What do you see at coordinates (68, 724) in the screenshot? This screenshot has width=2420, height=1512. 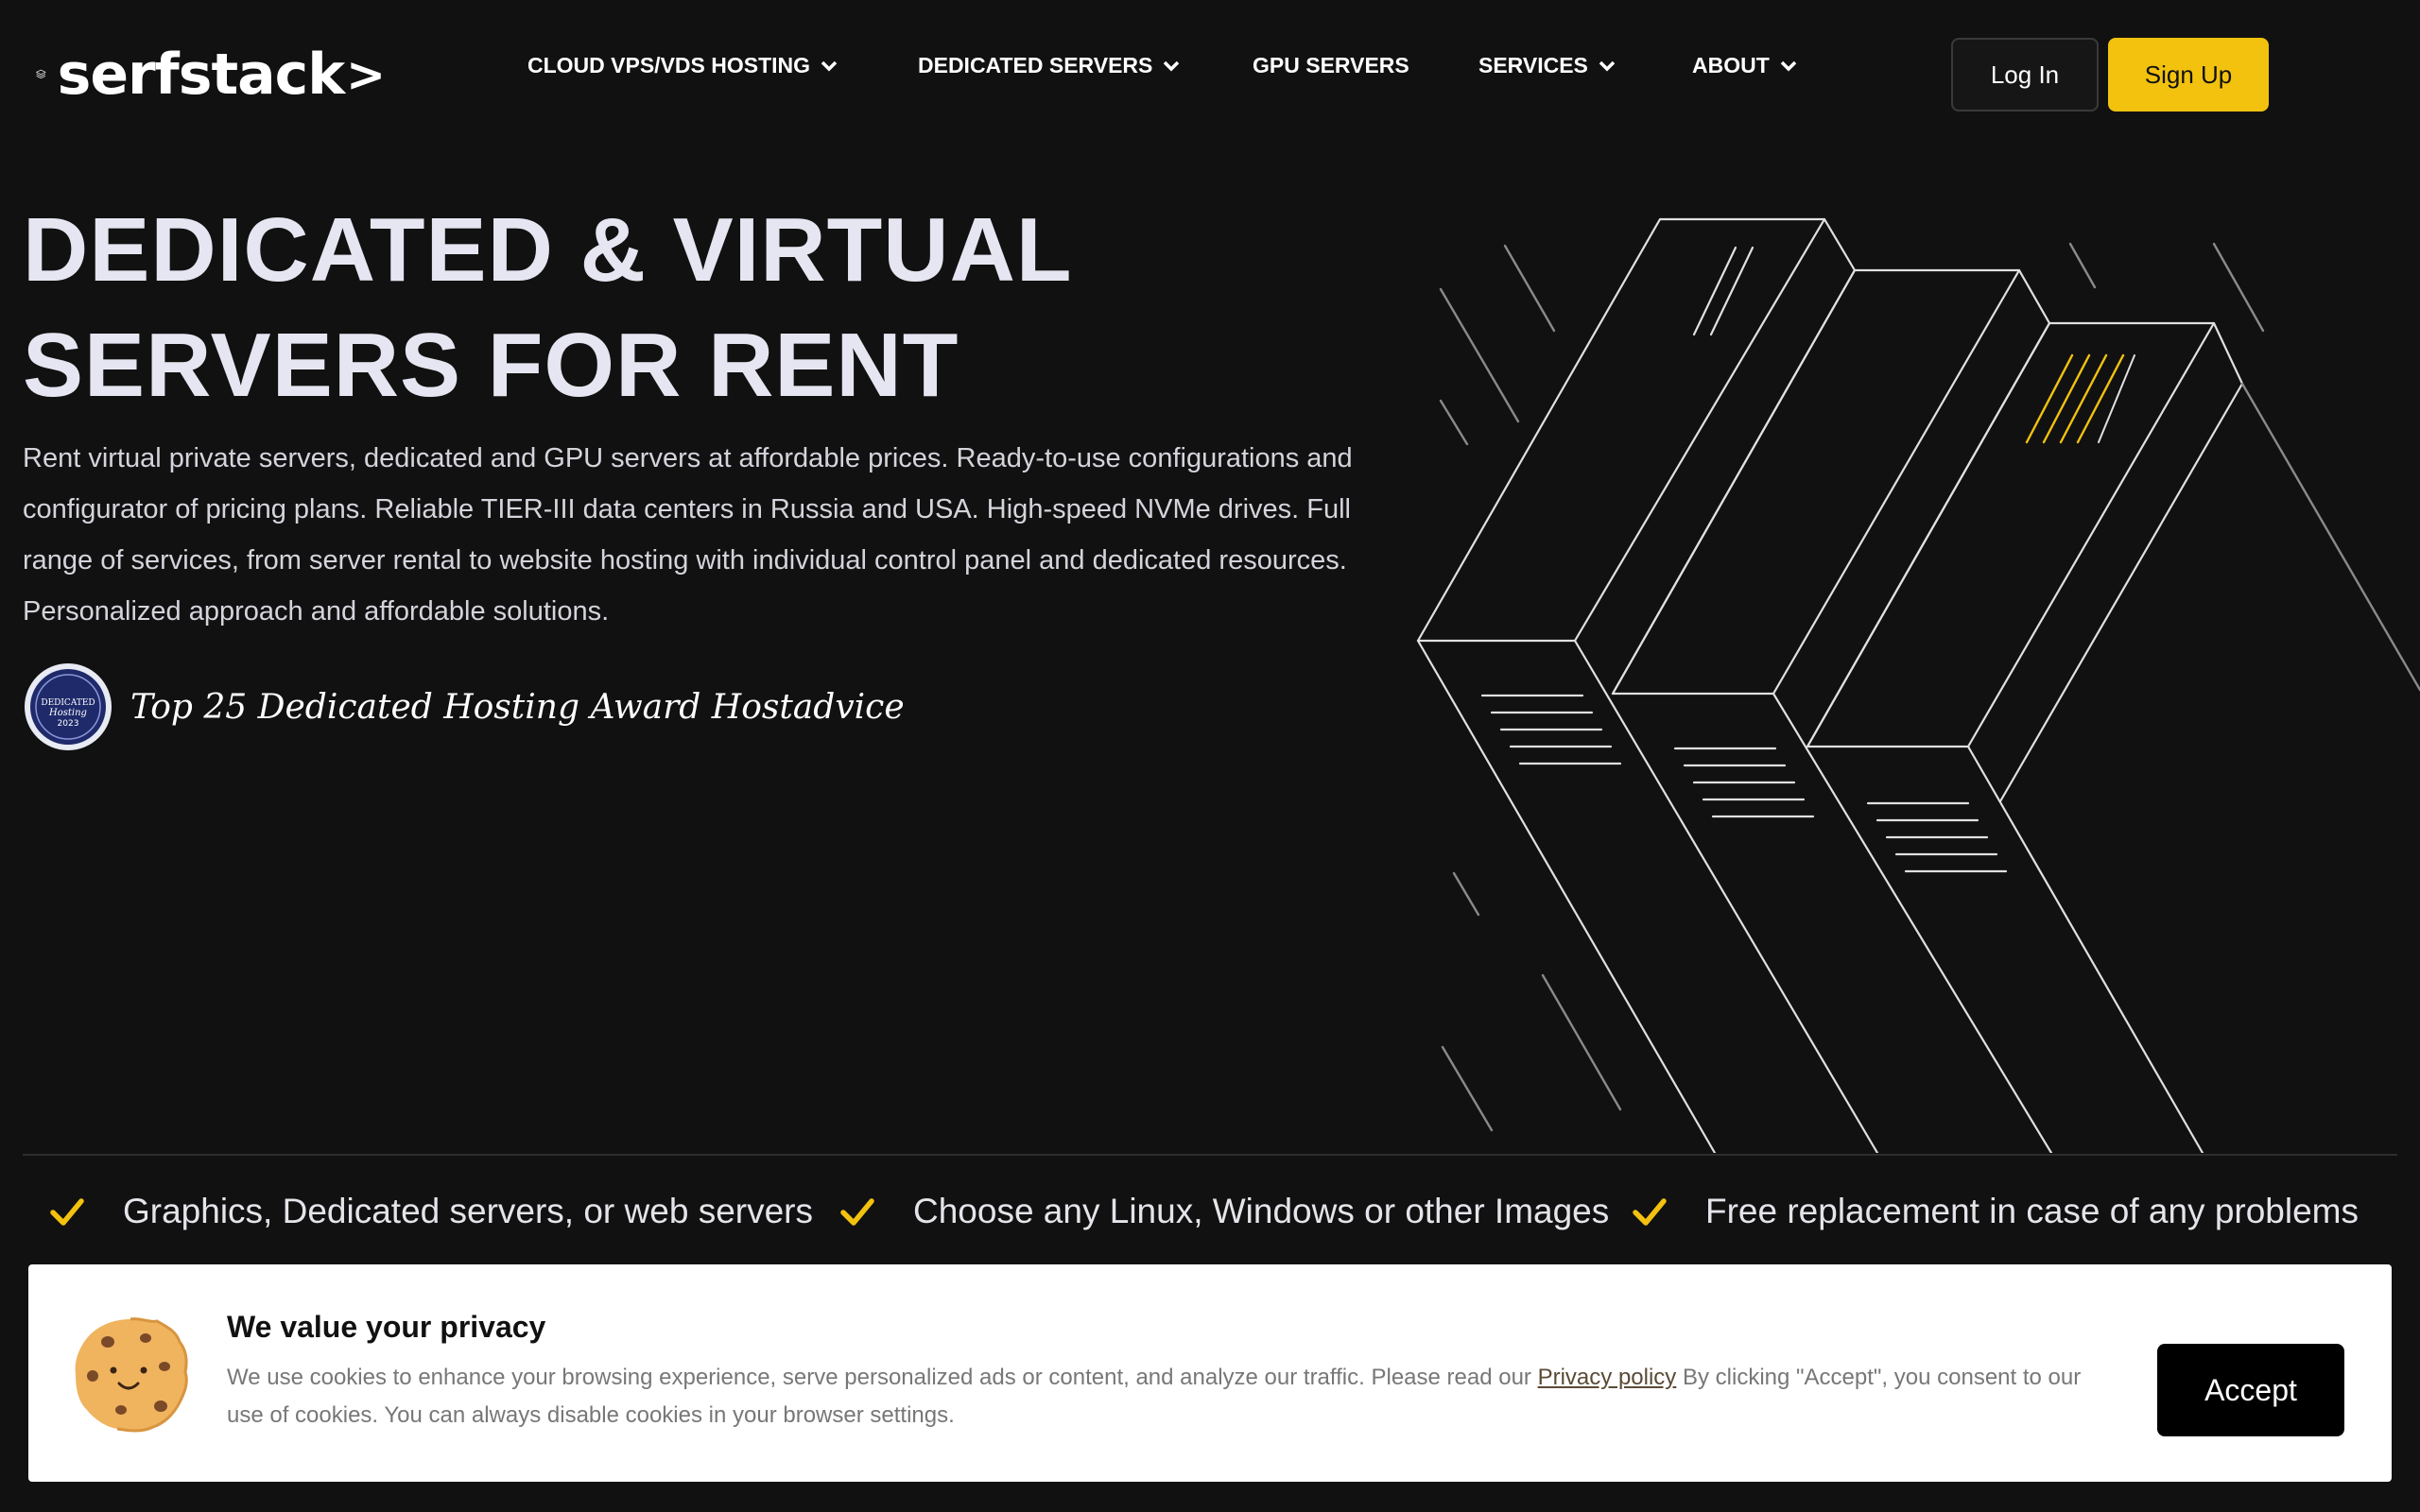 I see `award-badge-line3: 2023` at bounding box center [68, 724].